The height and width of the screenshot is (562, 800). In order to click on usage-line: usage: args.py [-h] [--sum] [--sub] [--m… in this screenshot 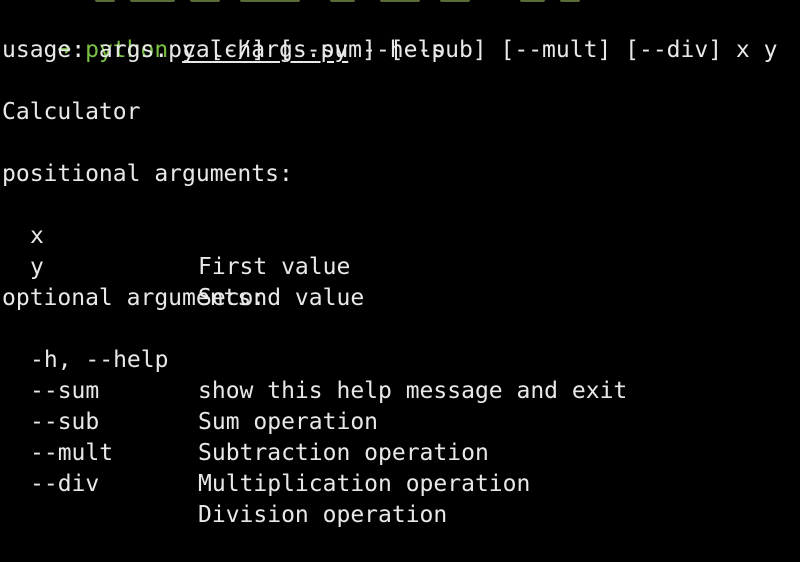, I will do `click(390, 50)`.